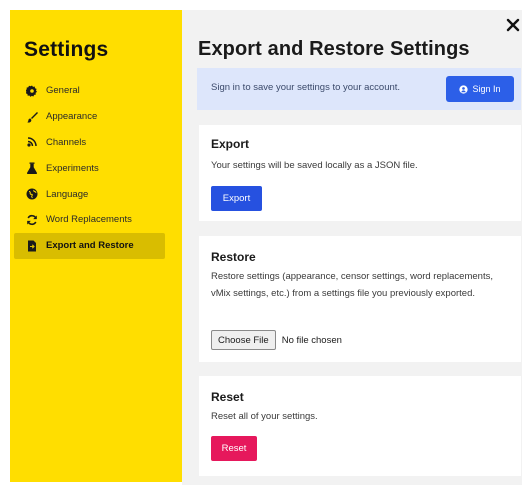  Describe the element at coordinates (486, 89) in the screenshot. I see `sign-in-label: Sign In` at that location.